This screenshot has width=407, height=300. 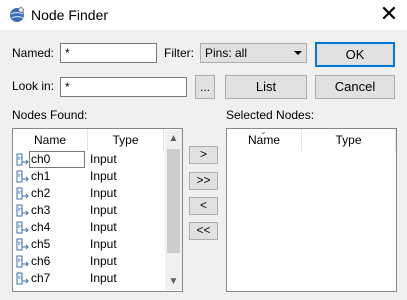 What do you see at coordinates (50, 115) in the screenshot?
I see `nodes-found-label: Nodes Found:` at bounding box center [50, 115].